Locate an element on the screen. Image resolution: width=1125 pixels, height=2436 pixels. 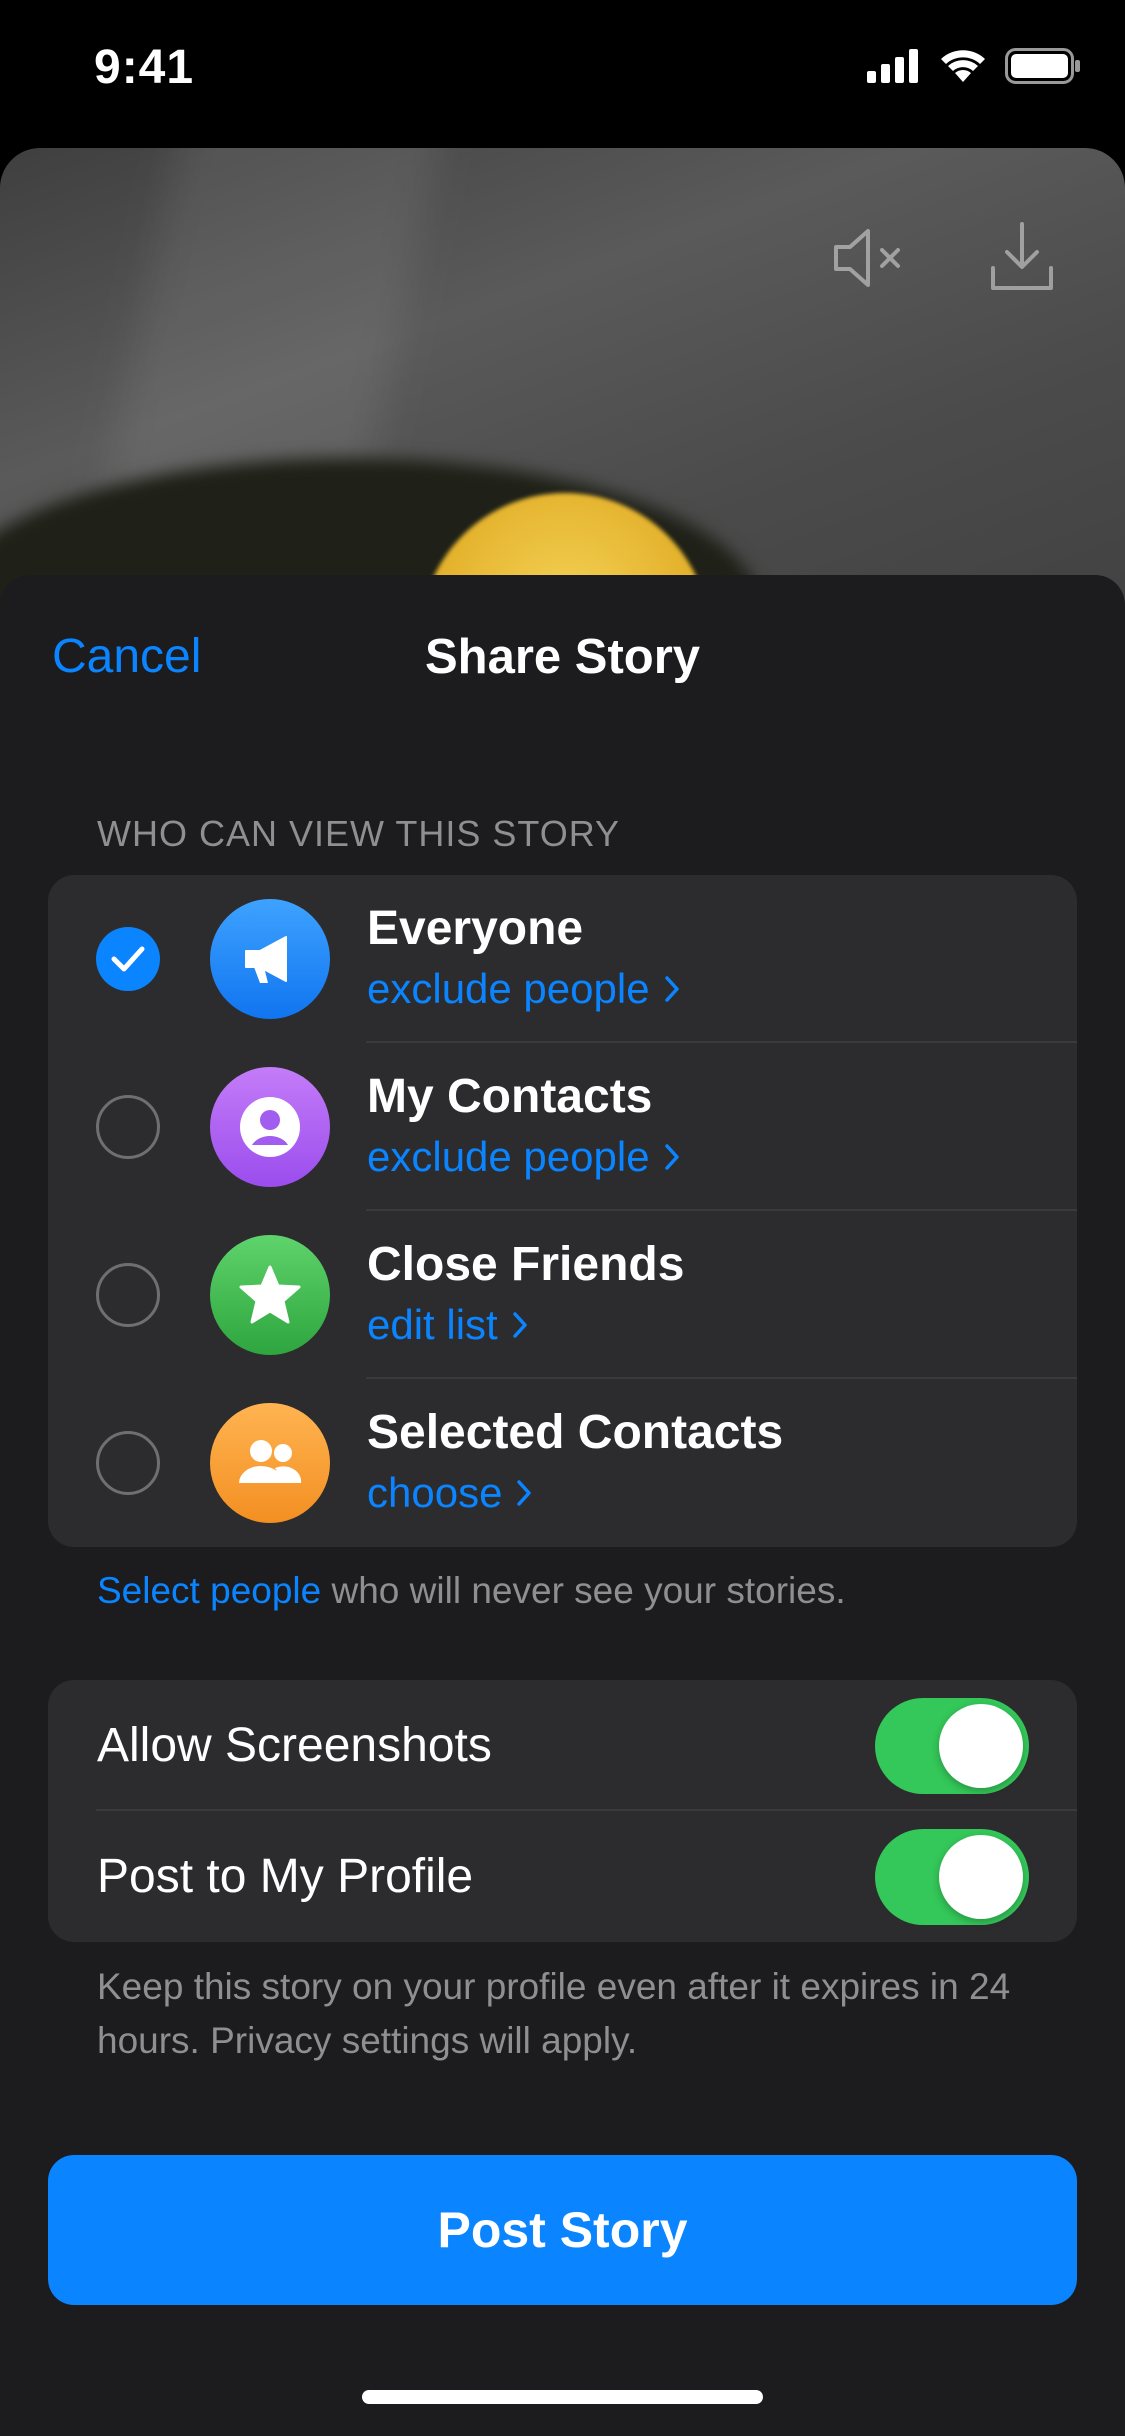
status-time: 9:41 is located at coordinates (144, 67).